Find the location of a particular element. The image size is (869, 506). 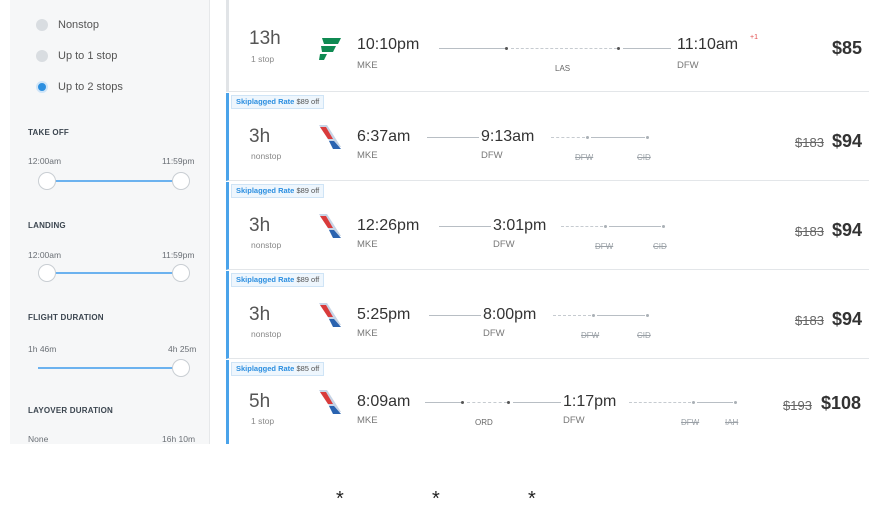

flight-duration: 5h is located at coordinates (260, 401).